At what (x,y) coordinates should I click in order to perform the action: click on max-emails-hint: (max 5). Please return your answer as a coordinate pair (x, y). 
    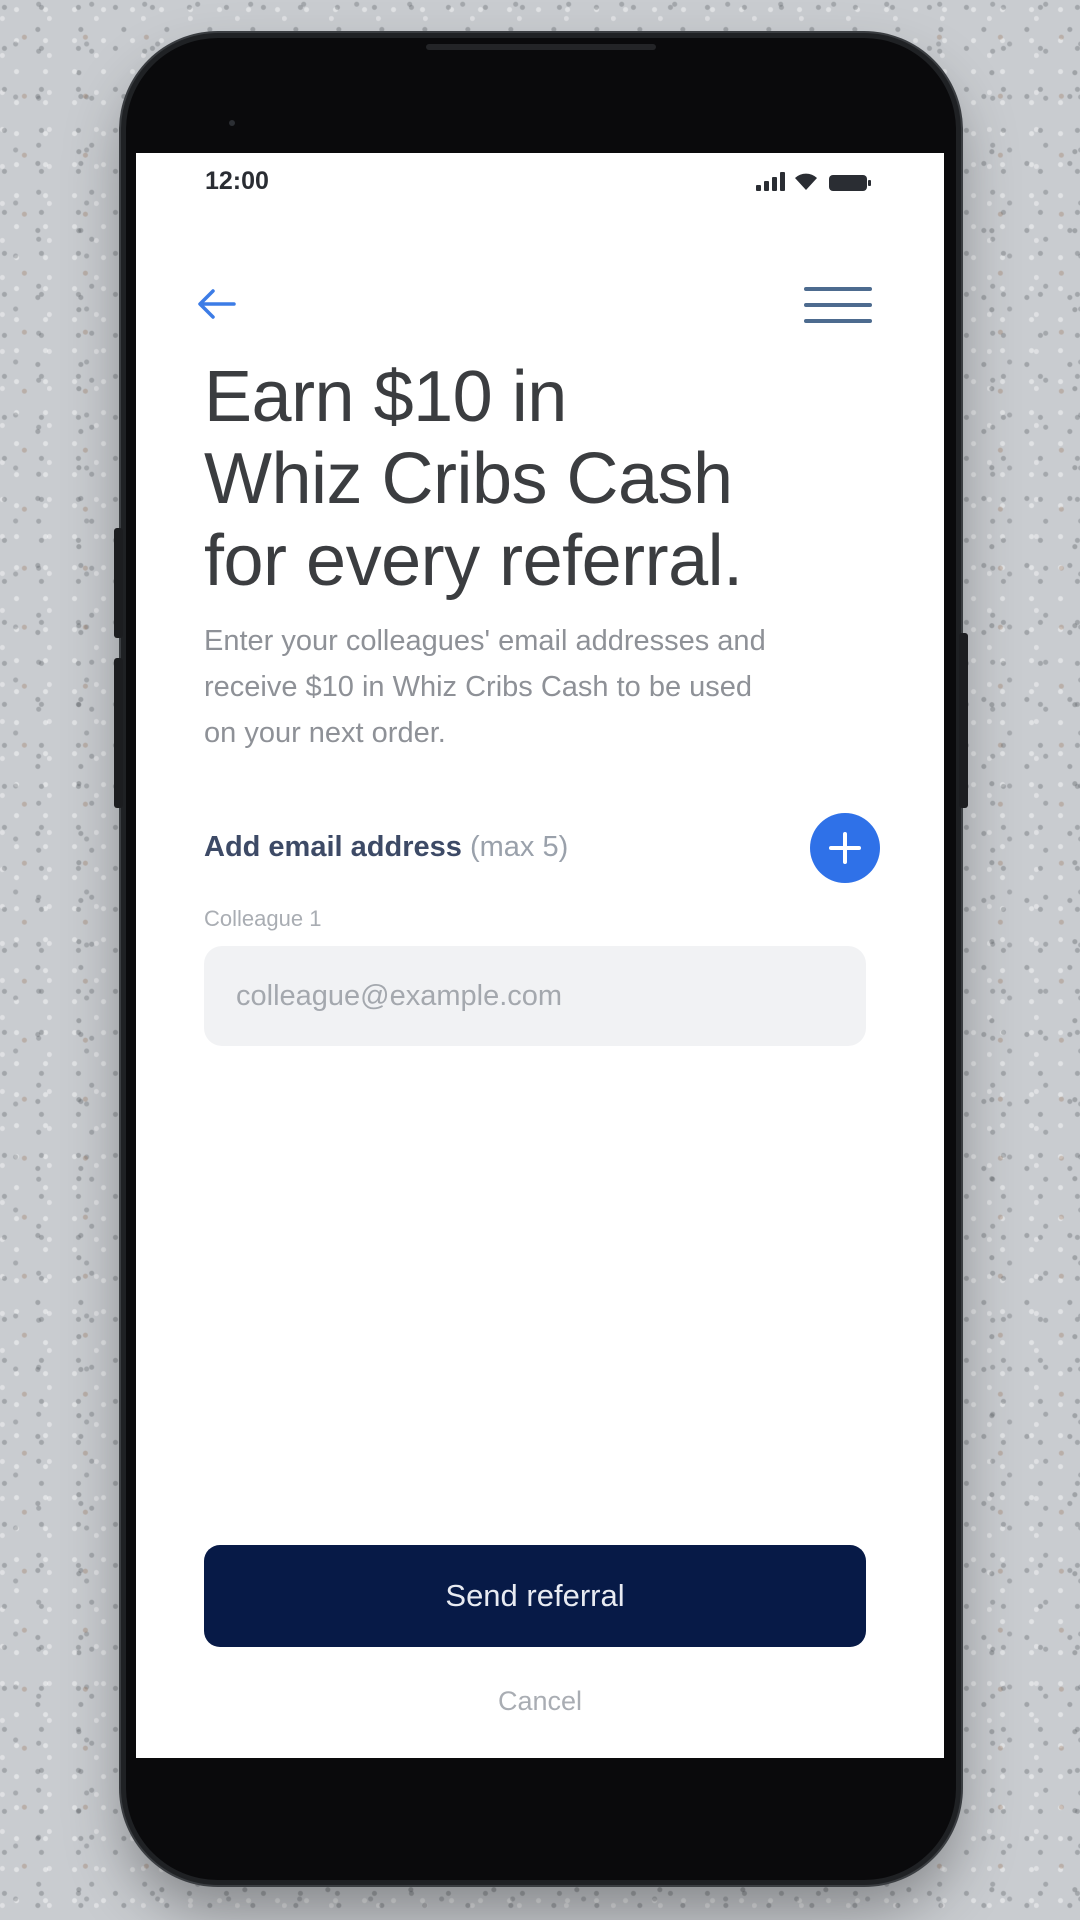
    Looking at the image, I should click on (519, 847).